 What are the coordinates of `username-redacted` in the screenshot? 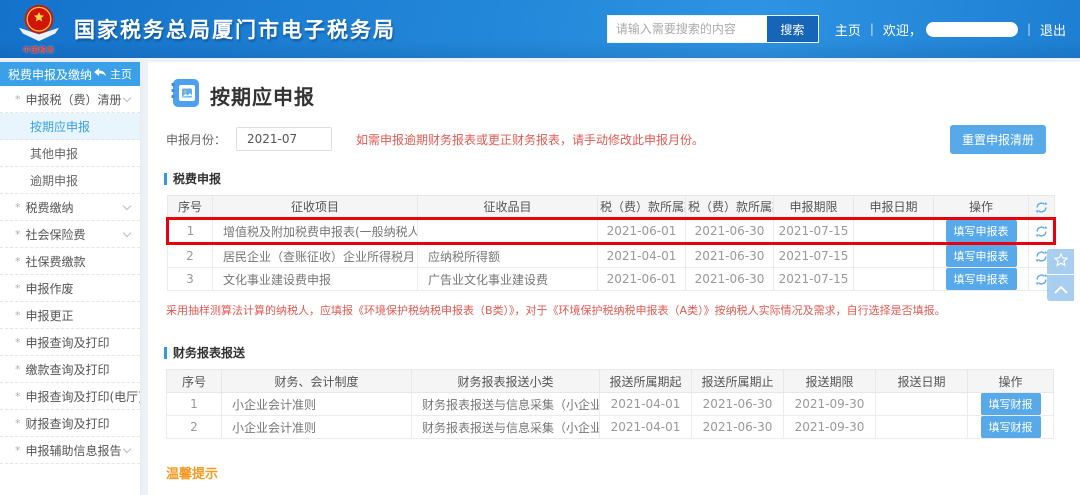 It's located at (971, 29).